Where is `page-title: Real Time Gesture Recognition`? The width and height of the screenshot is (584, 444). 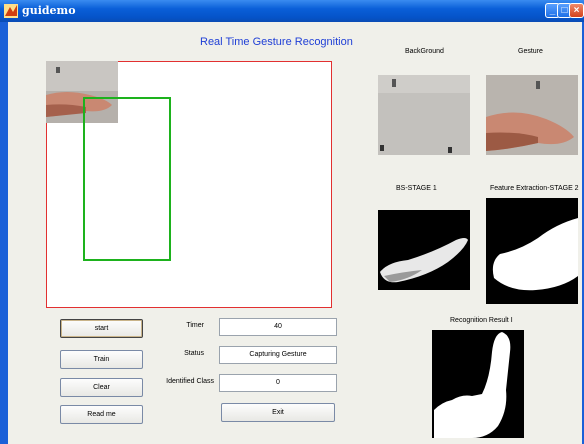 page-title: Real Time Gesture Recognition is located at coordinates (276, 42).